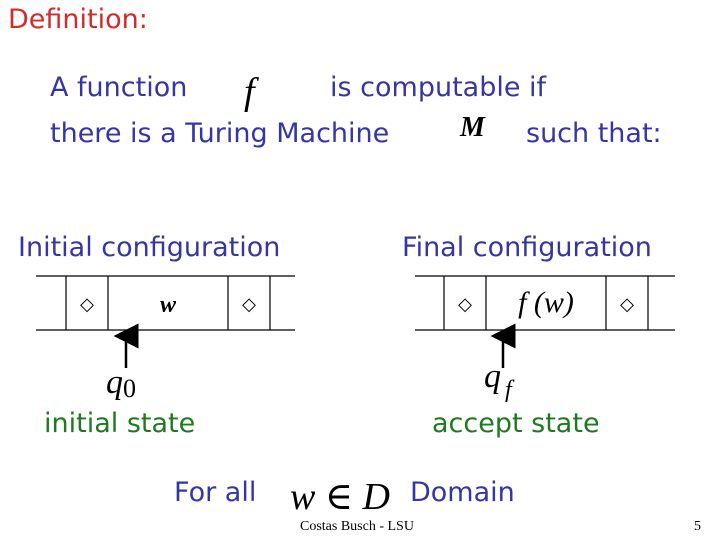 This screenshot has width=720, height=540. I want to click on initial-state-symbol: q0, so click(121, 384).